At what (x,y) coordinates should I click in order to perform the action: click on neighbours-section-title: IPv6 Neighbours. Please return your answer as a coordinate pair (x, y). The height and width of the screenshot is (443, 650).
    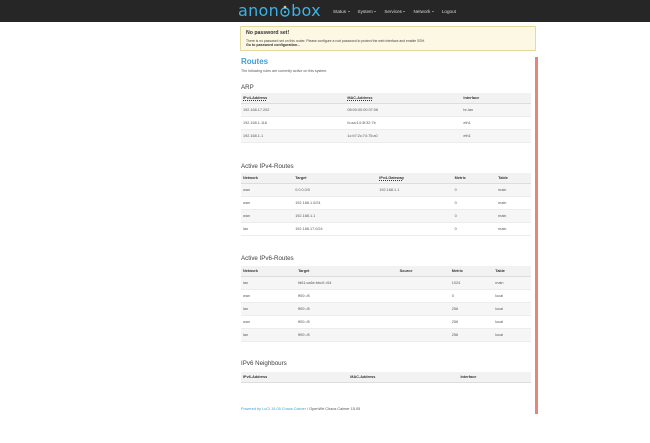
    Looking at the image, I should click on (264, 363).